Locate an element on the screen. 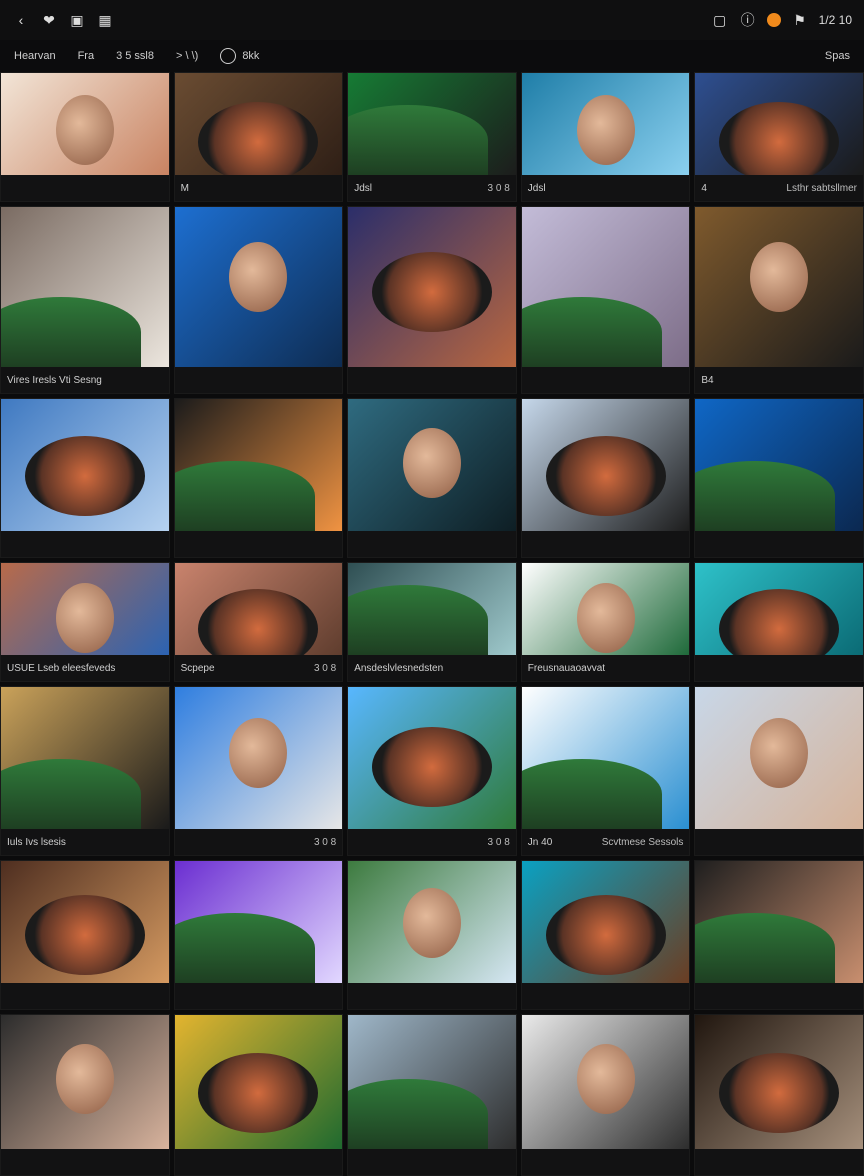 Image resolution: width=864 pixels, height=1176 pixels. subbar-item-5-label: 8kk is located at coordinates (251, 56).